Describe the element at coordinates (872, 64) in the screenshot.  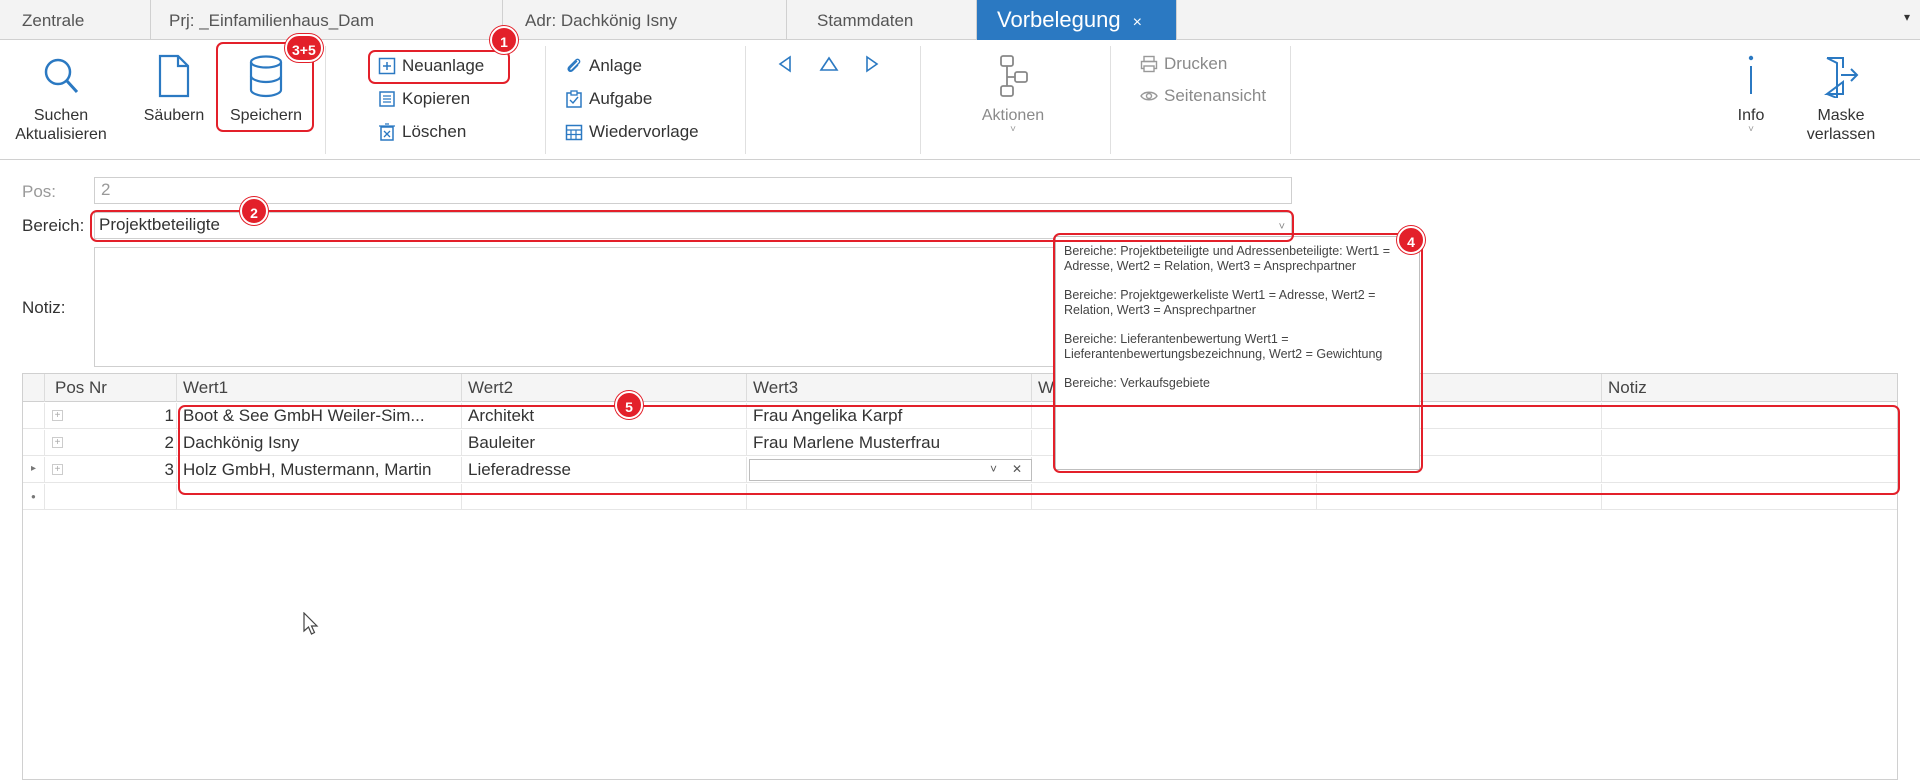
I see `nav-right-icon` at that location.